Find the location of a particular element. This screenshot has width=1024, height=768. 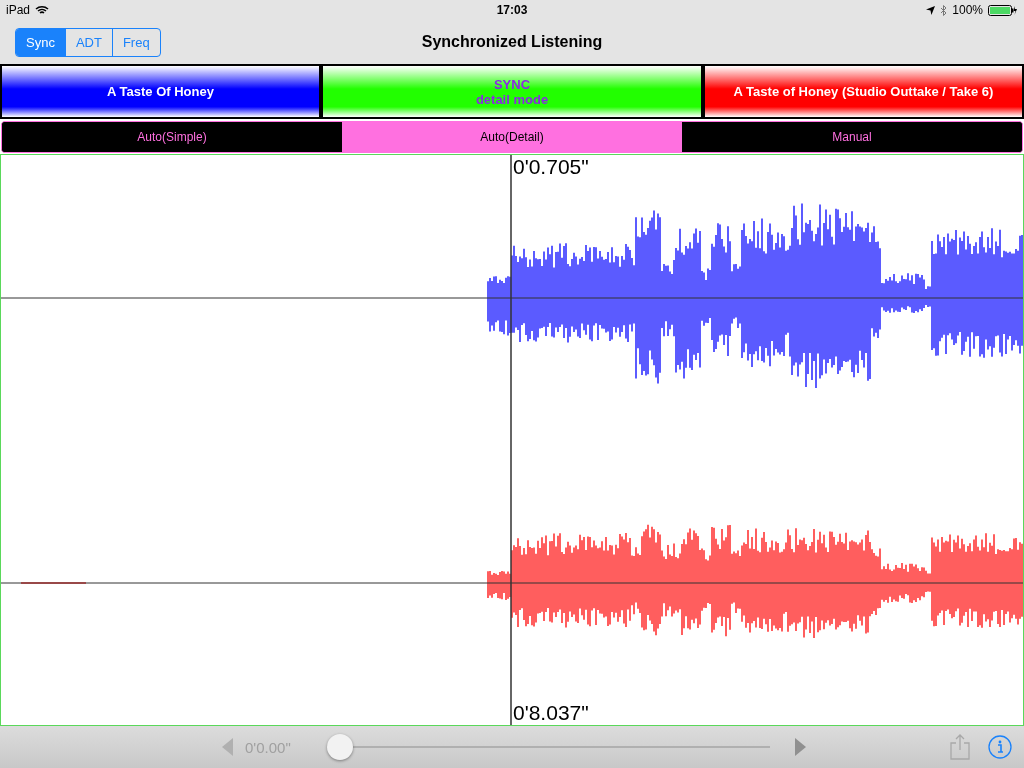

slider-thumb is located at coordinates (340, 747).